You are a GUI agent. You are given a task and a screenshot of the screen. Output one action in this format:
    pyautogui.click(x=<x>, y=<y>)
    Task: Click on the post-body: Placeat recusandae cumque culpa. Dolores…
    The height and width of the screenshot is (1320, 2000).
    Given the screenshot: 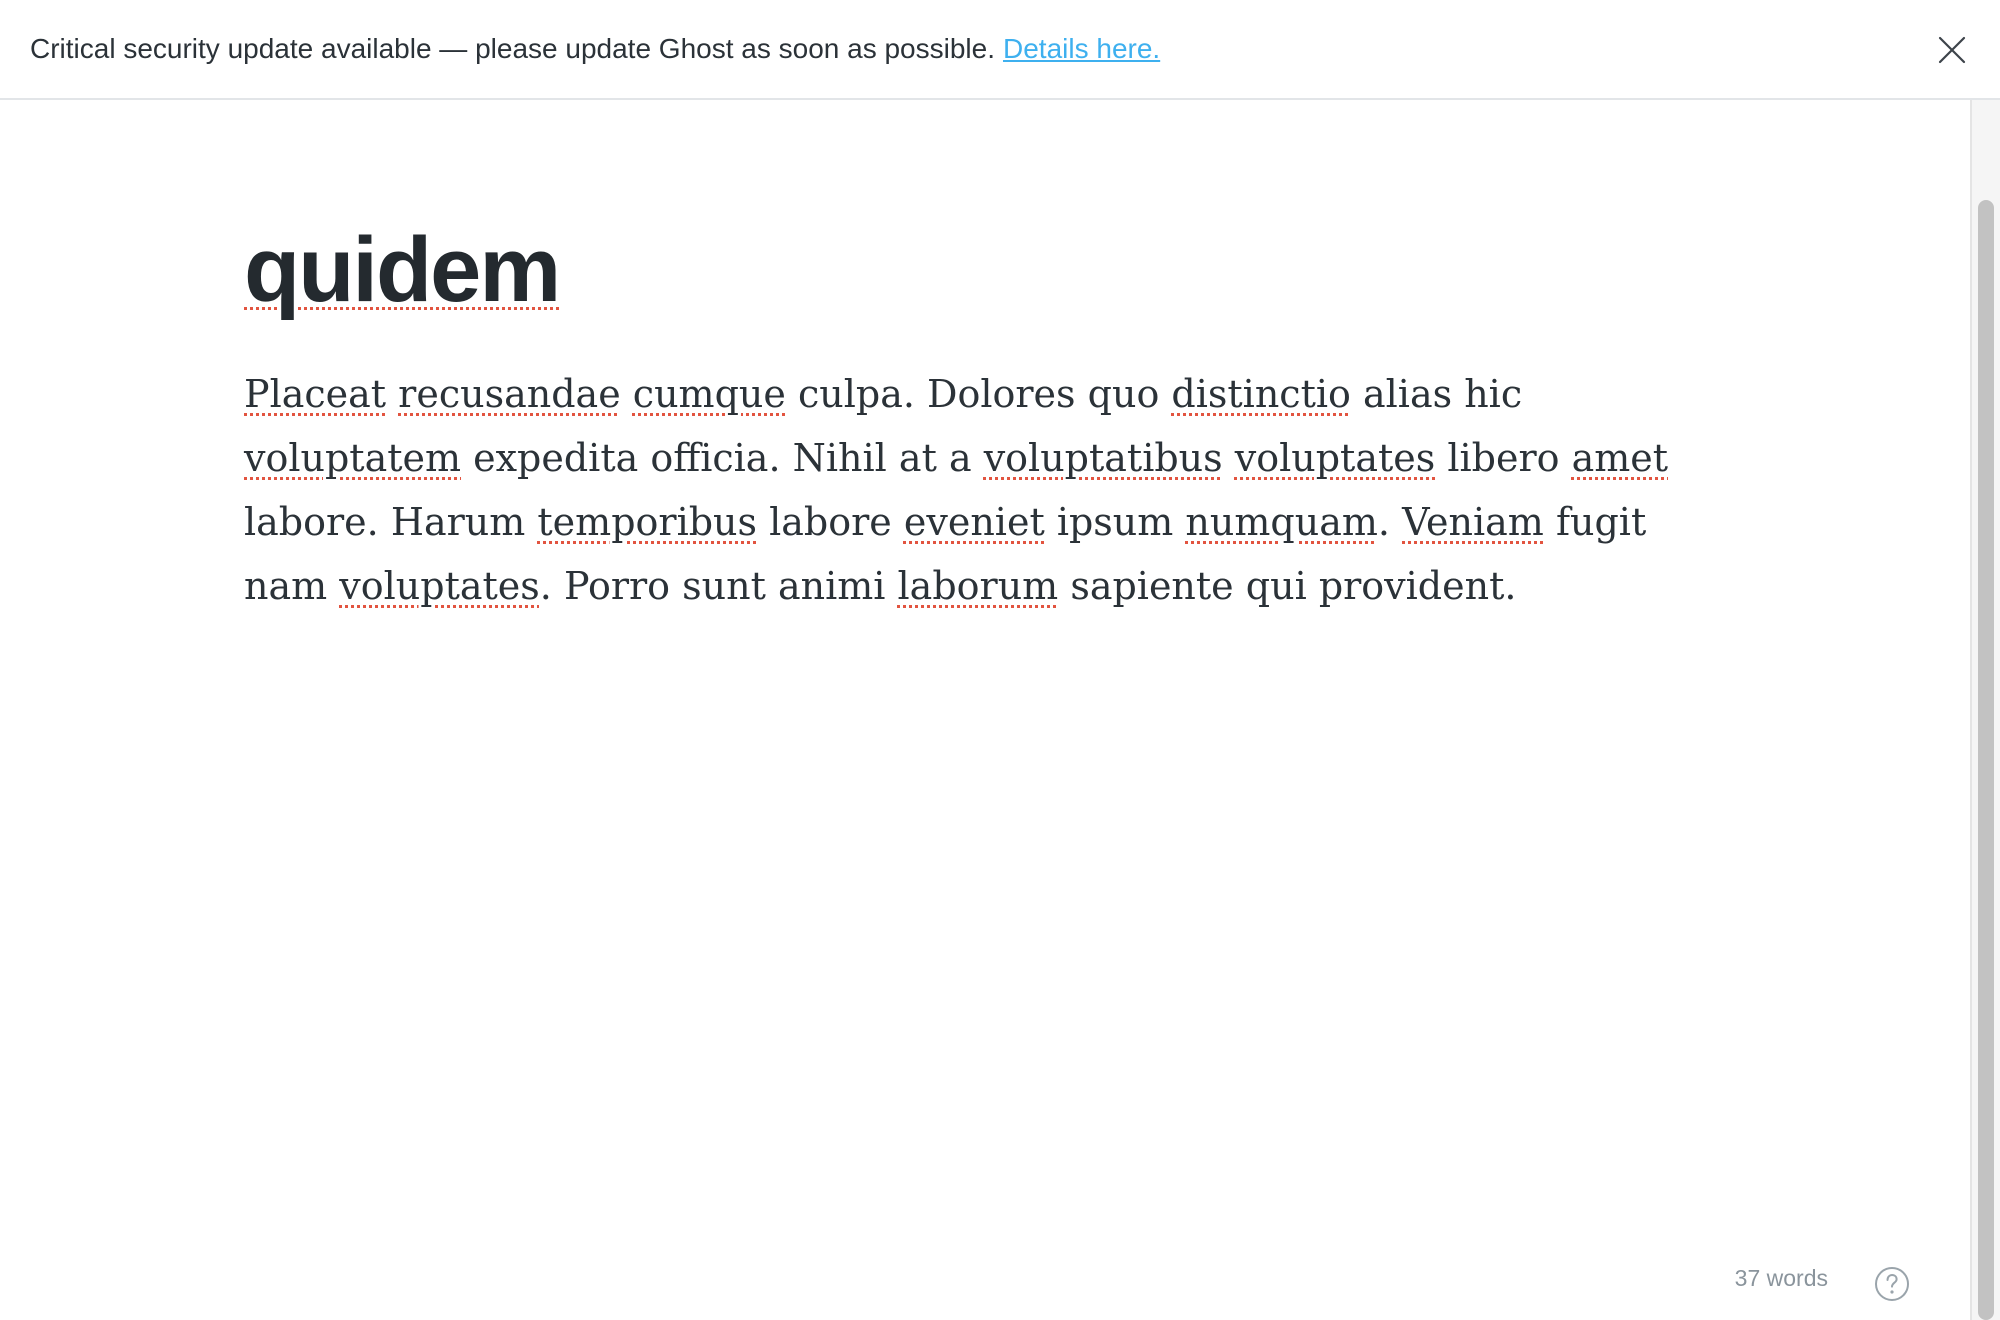 What is the action you would take?
    pyautogui.click(x=974, y=490)
    